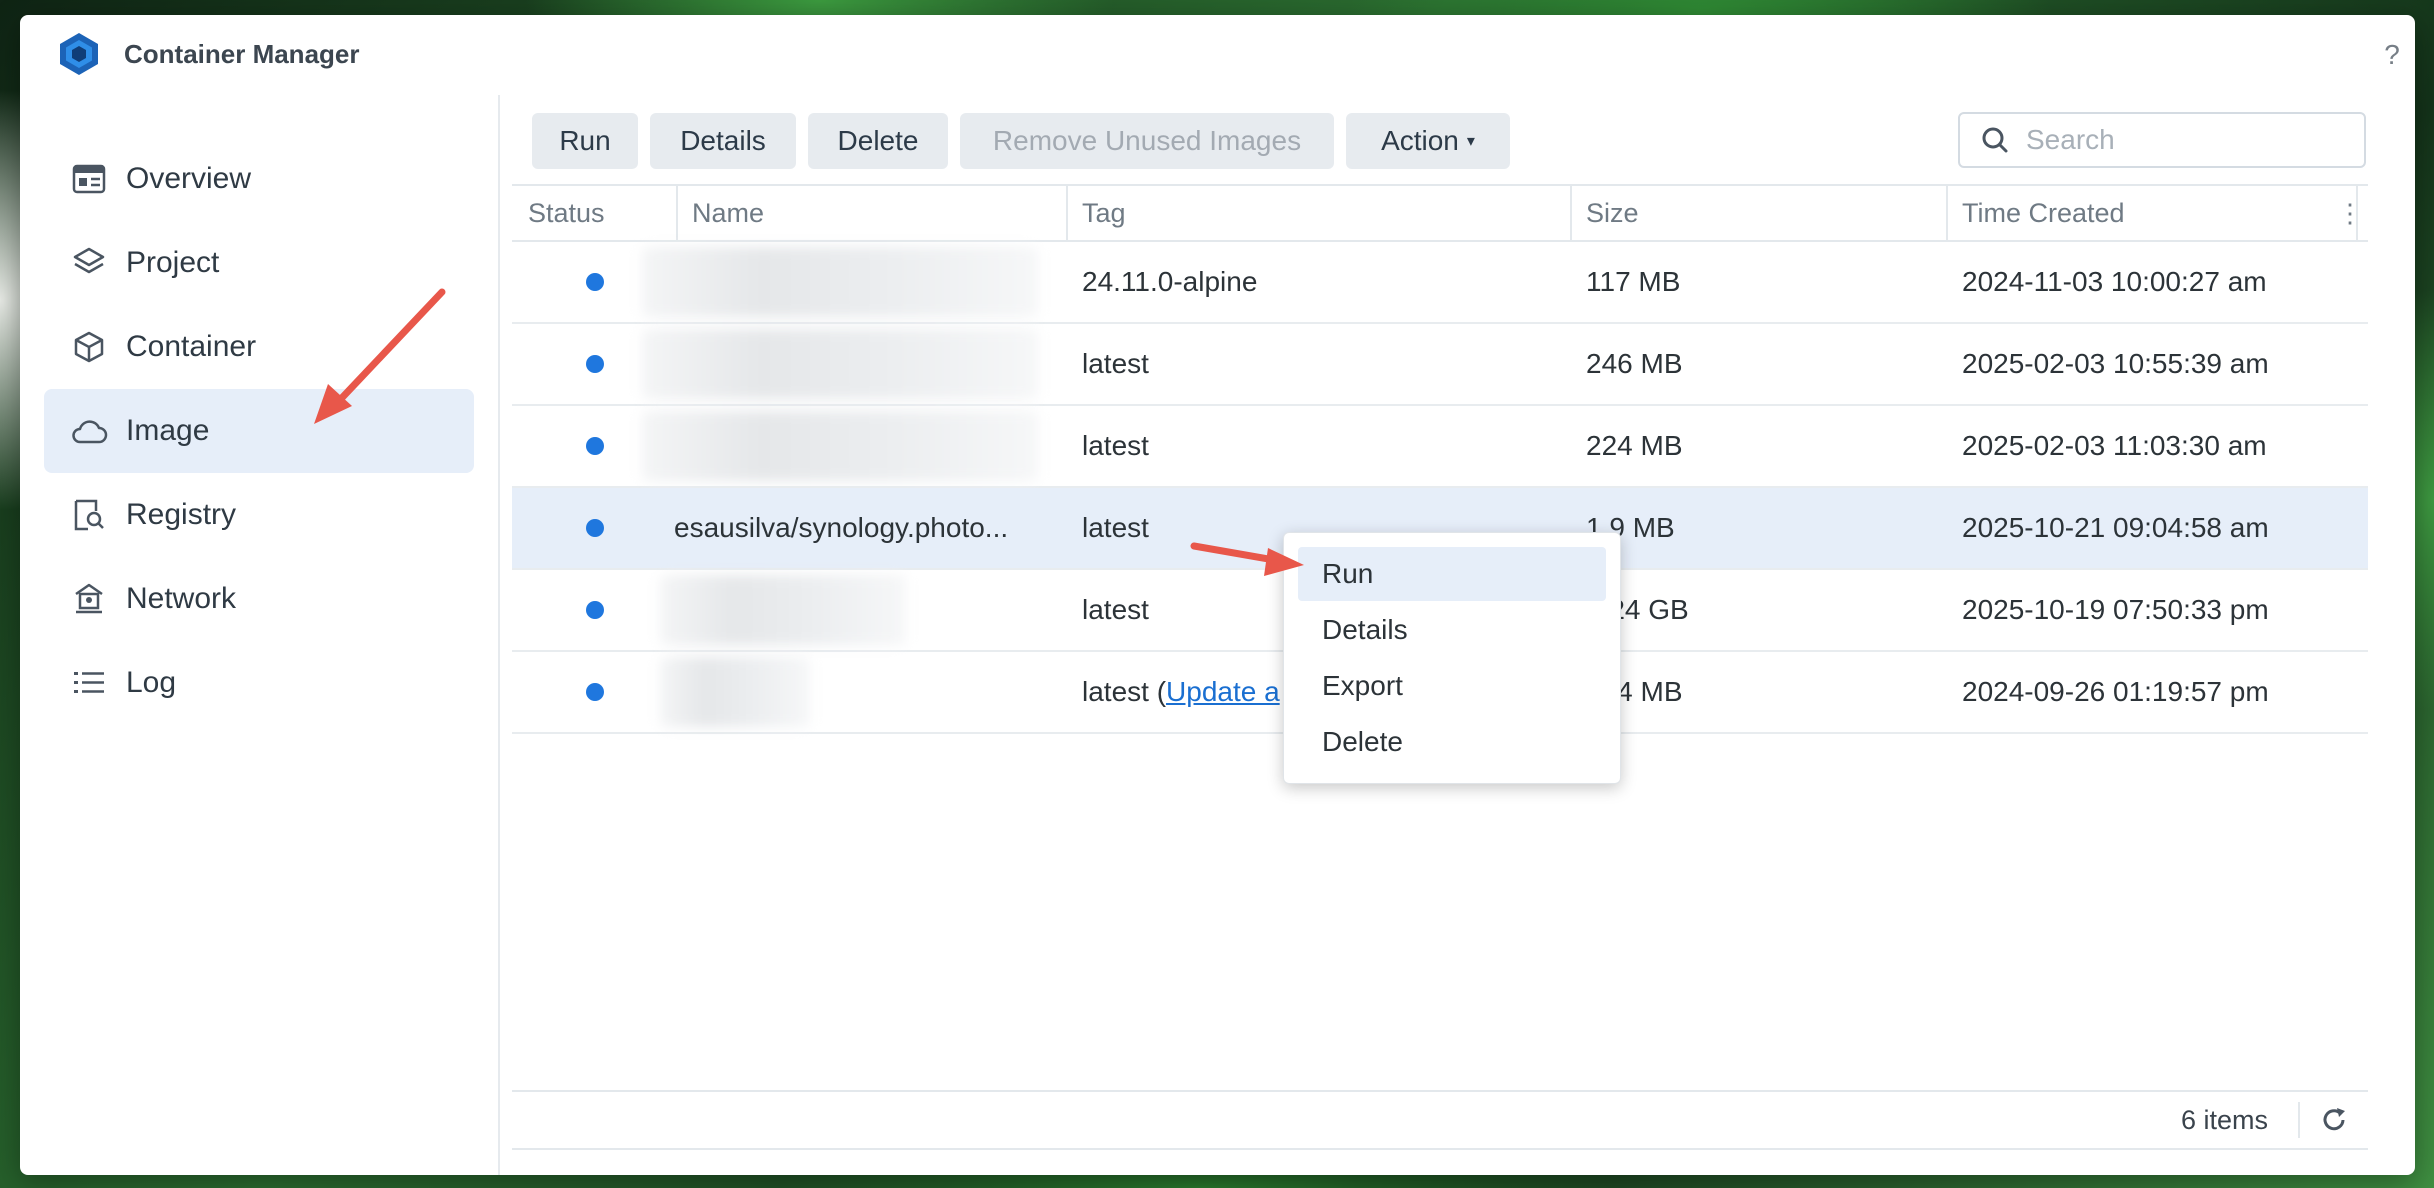 The height and width of the screenshot is (1188, 2434). What do you see at coordinates (2151, 213) in the screenshot?
I see `column-header-time-created: Time Created` at bounding box center [2151, 213].